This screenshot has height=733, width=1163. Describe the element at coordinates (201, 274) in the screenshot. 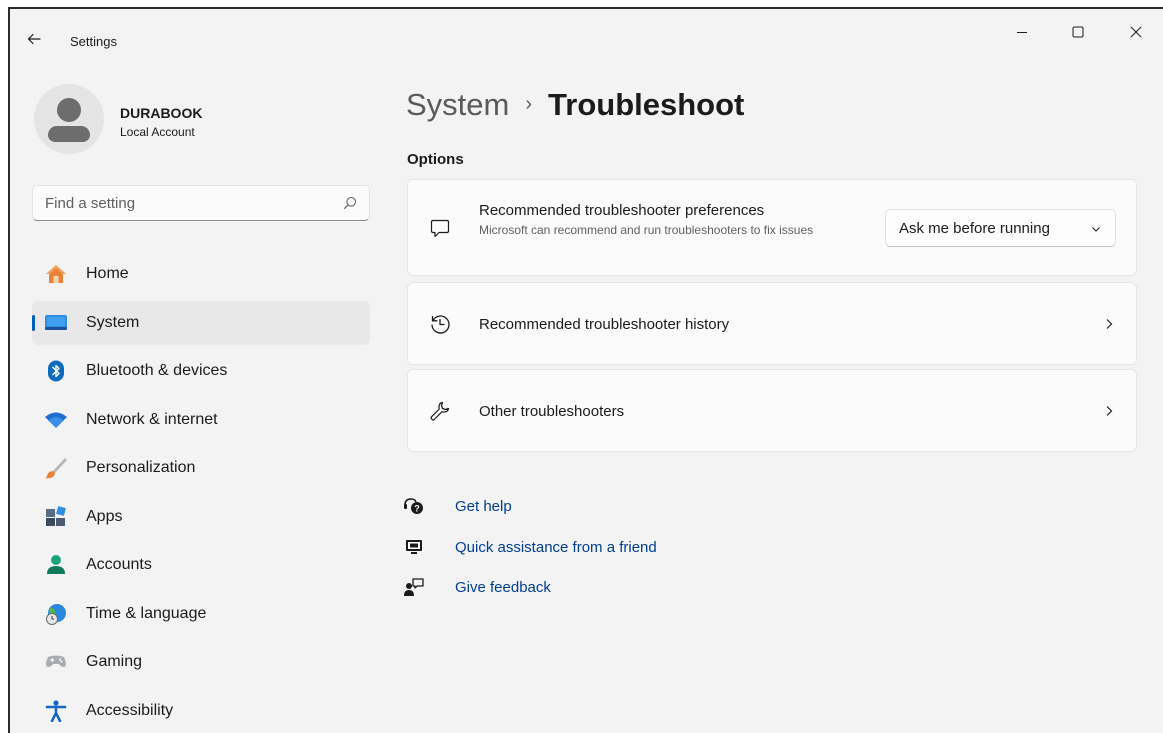

I see `sidebar-item-home: Home` at that location.